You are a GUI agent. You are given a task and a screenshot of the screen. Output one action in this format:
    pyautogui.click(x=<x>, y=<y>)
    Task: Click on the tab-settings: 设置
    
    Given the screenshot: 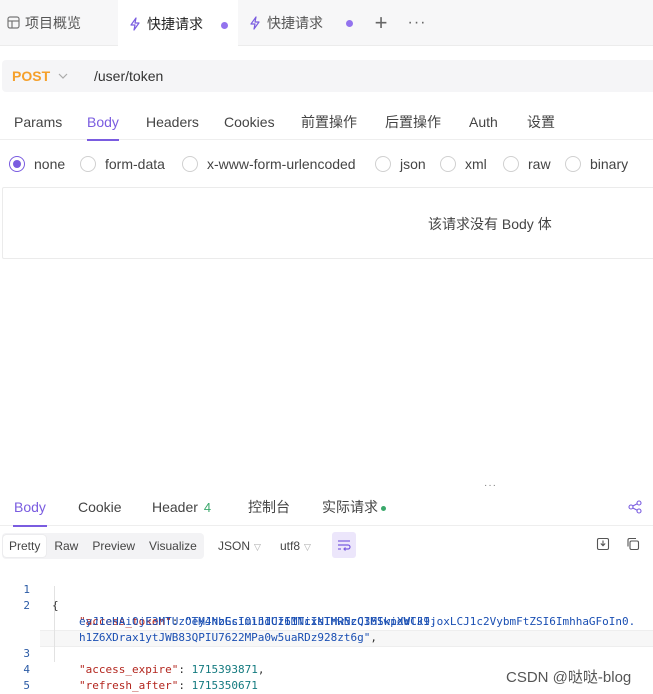 What is the action you would take?
    pyautogui.click(x=541, y=122)
    